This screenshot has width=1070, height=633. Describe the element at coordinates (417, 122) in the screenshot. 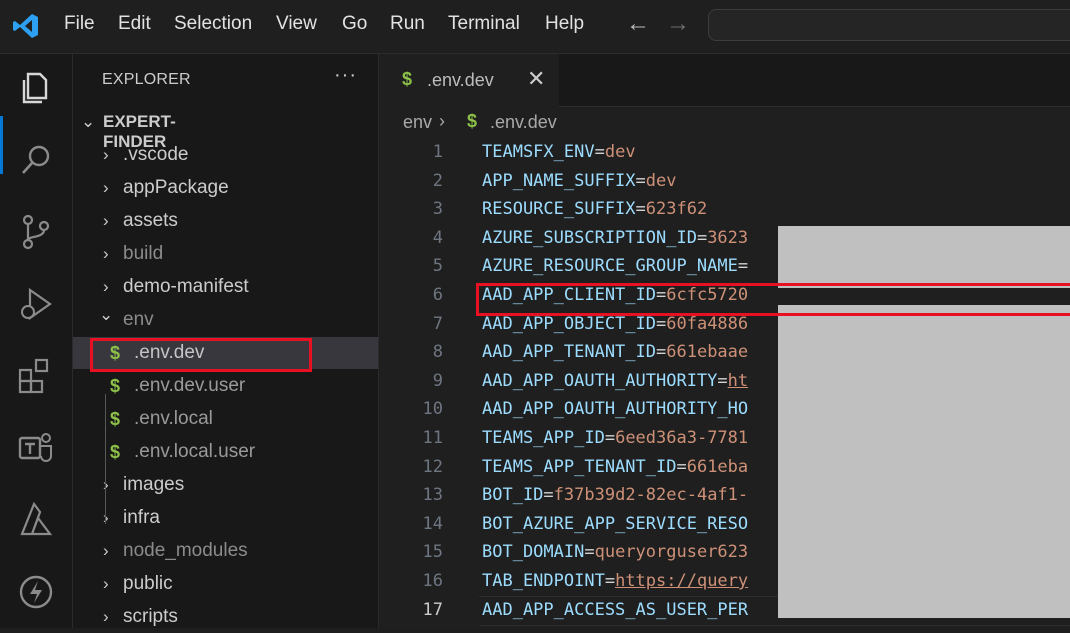

I see `breadcrumb-folder: env` at that location.